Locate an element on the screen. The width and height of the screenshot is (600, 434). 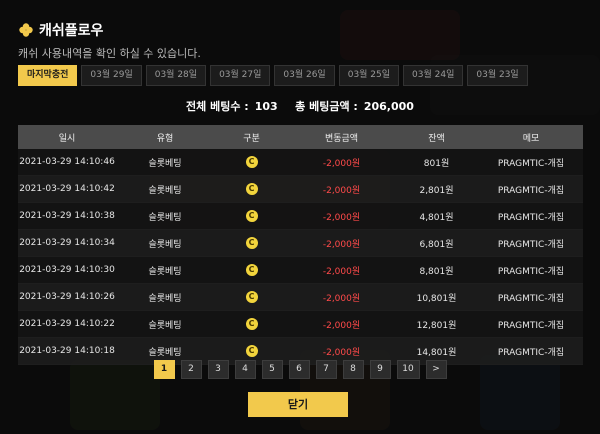
page-9-button: 9 is located at coordinates (380, 369).